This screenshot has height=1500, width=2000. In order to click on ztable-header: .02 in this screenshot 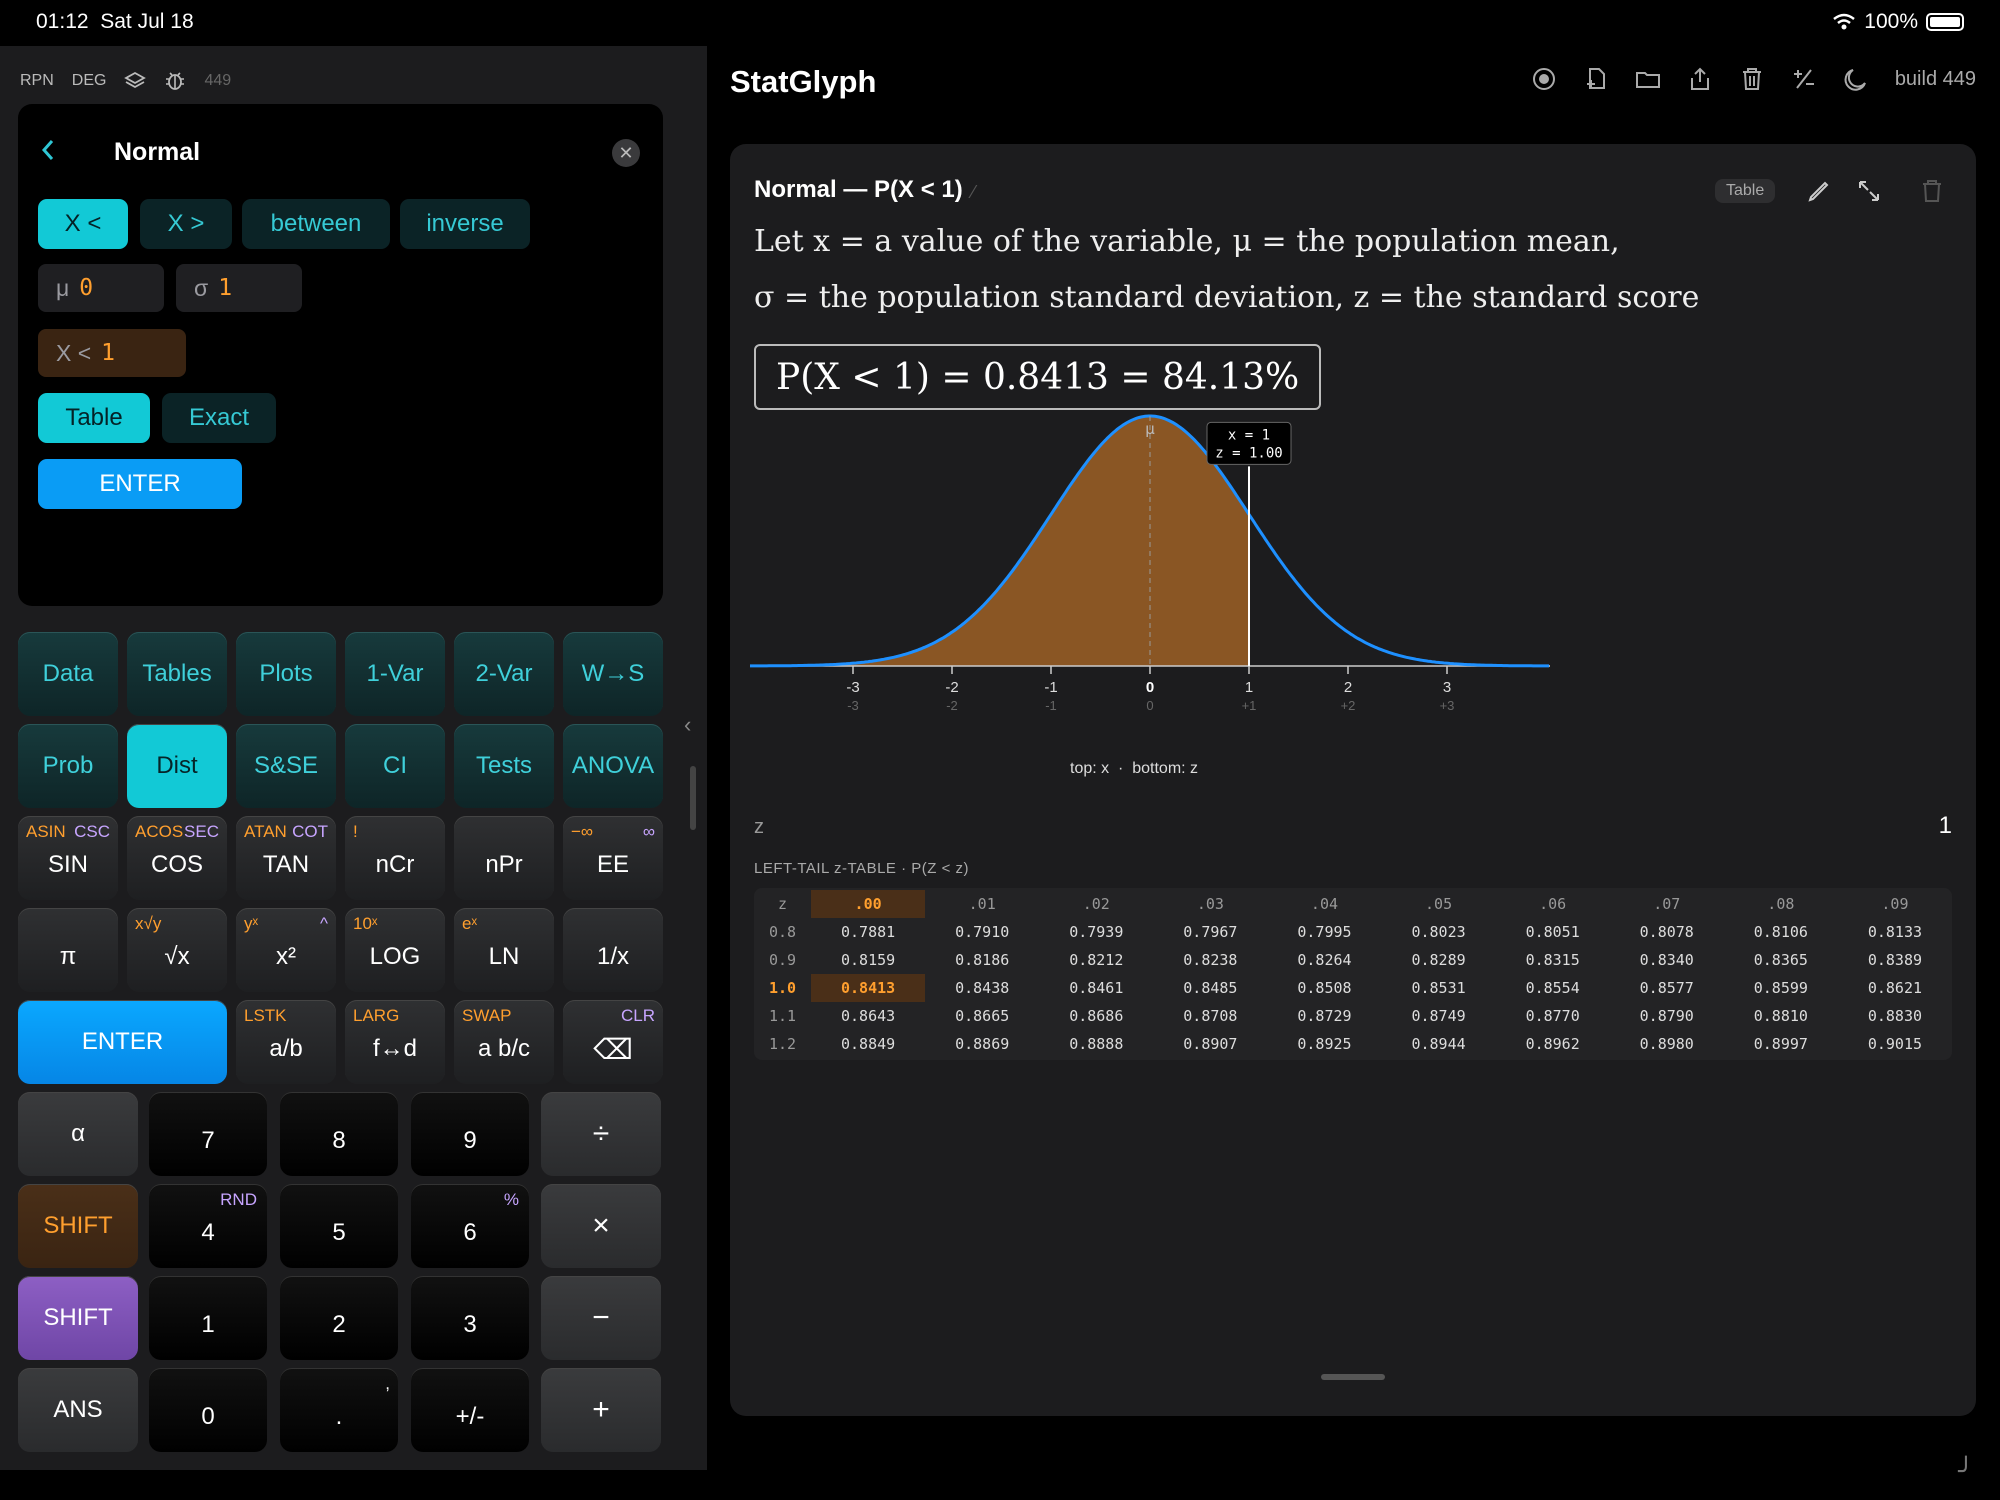, I will do `click(1096, 904)`.